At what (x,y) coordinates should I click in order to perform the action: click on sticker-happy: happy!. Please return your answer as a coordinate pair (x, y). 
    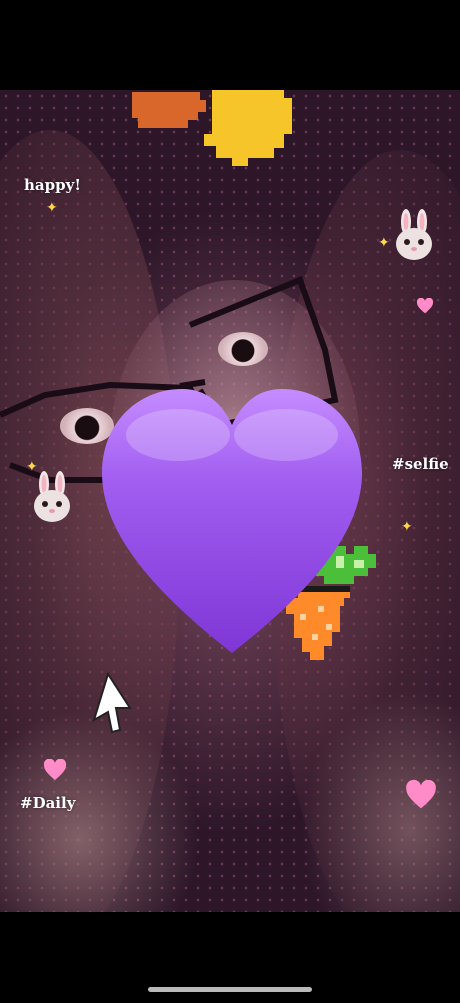
    Looking at the image, I should click on (52, 185).